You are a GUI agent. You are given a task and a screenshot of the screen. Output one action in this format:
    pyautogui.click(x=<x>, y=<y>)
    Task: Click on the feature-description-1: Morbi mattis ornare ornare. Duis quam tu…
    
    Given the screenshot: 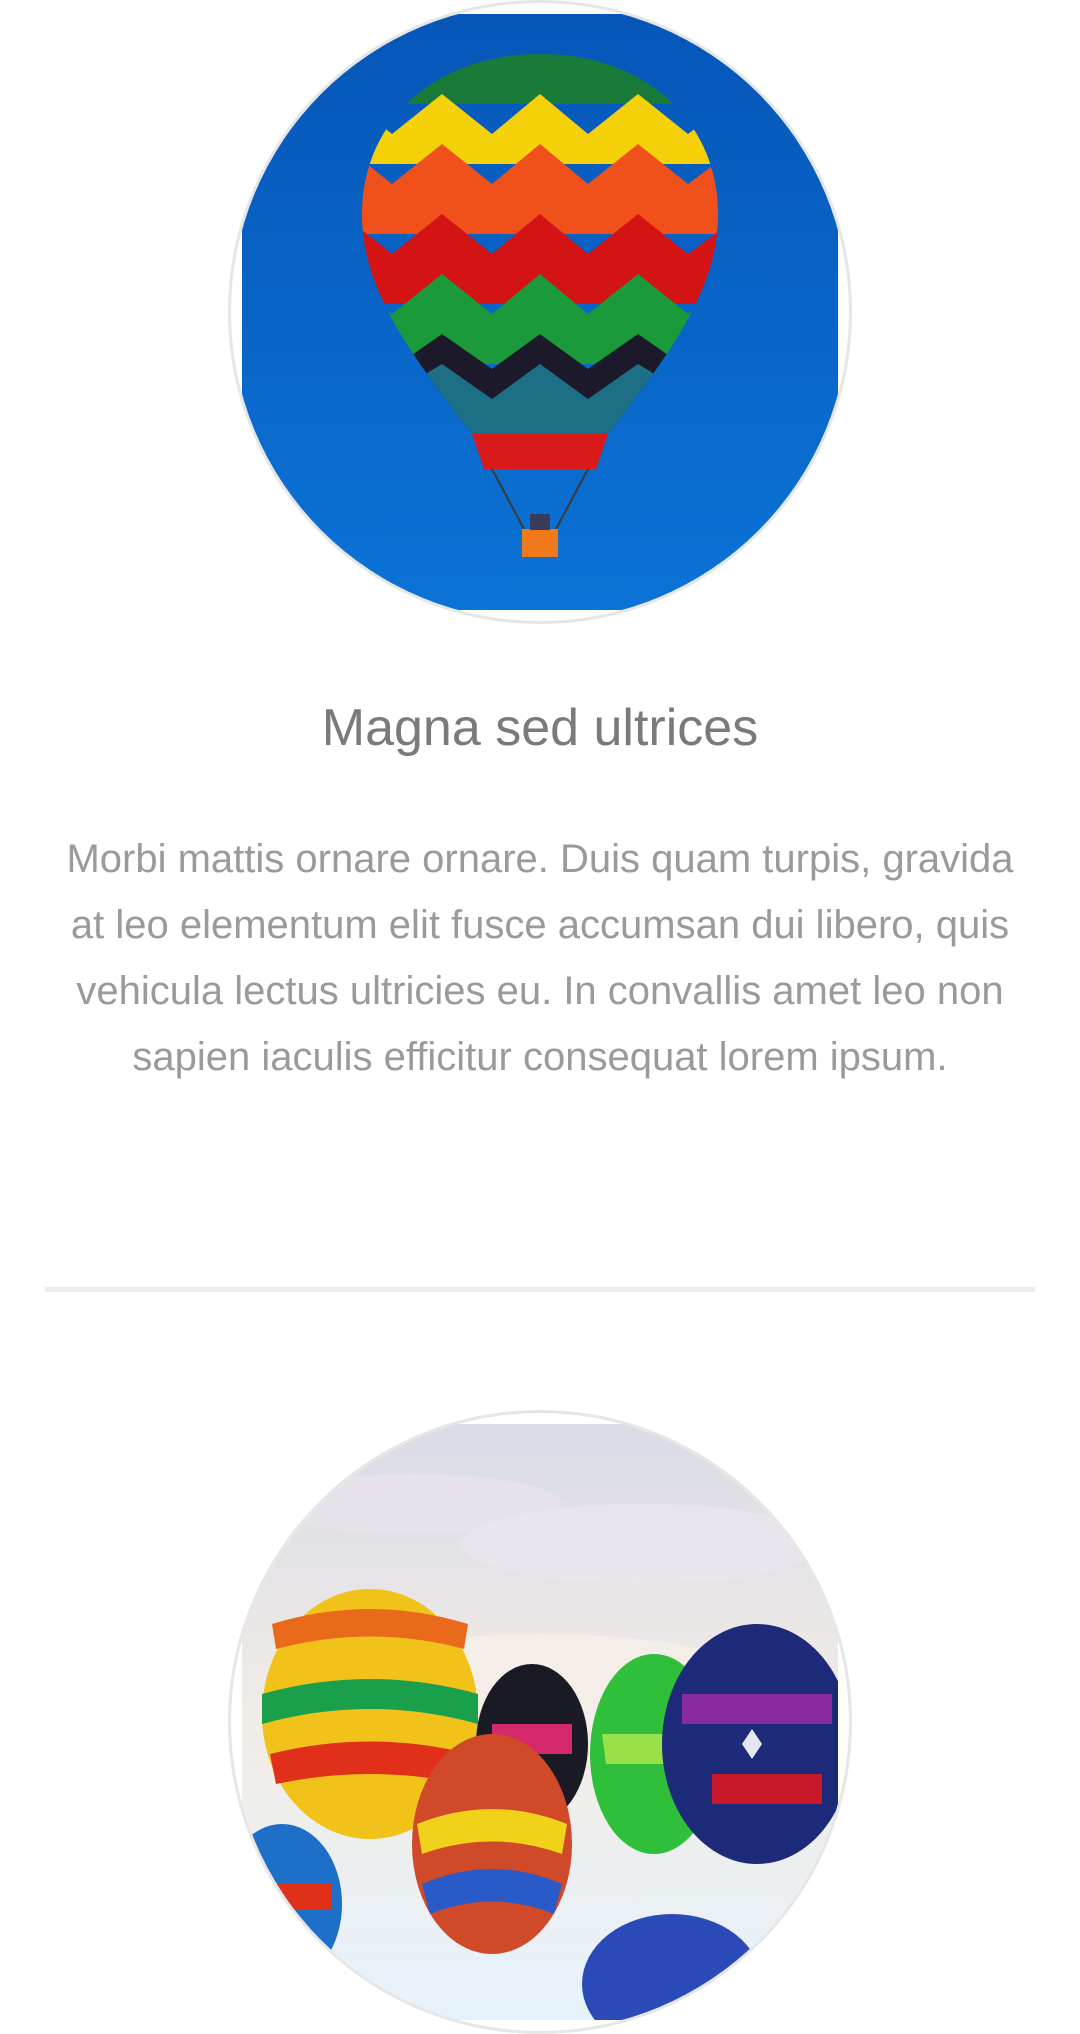 What is the action you would take?
    pyautogui.click(x=540, y=958)
    